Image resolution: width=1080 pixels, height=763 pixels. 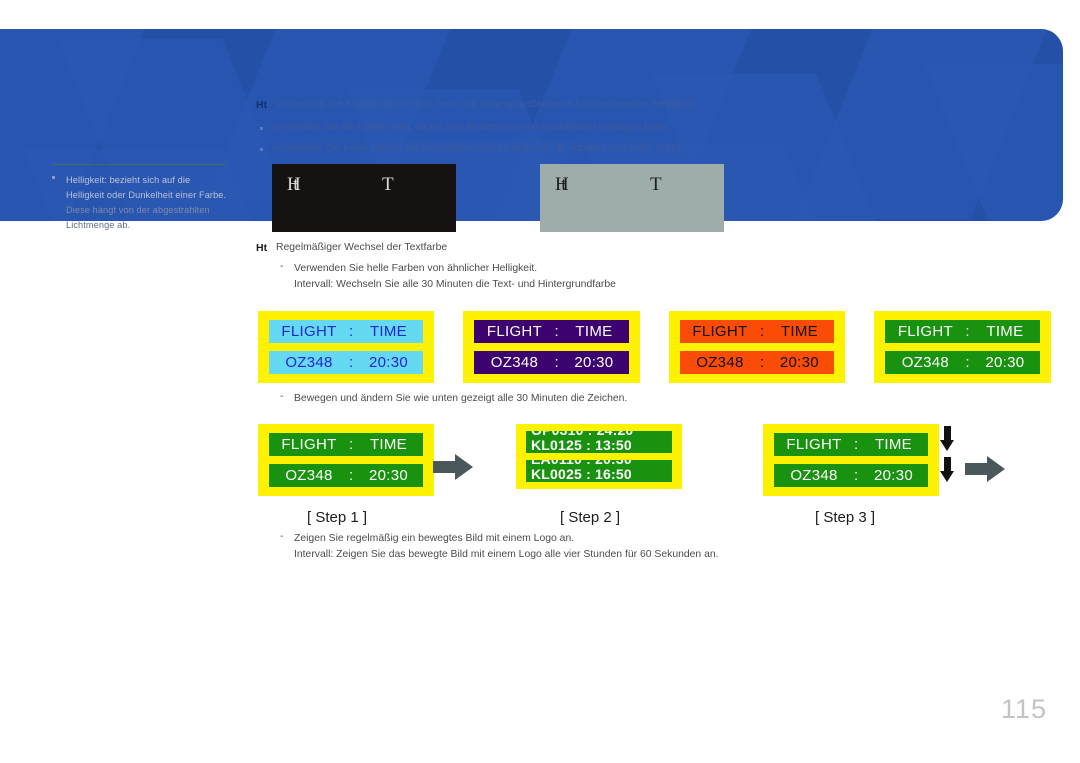 I want to click on step-3-label: [ Step 3 ], so click(x=845, y=517).